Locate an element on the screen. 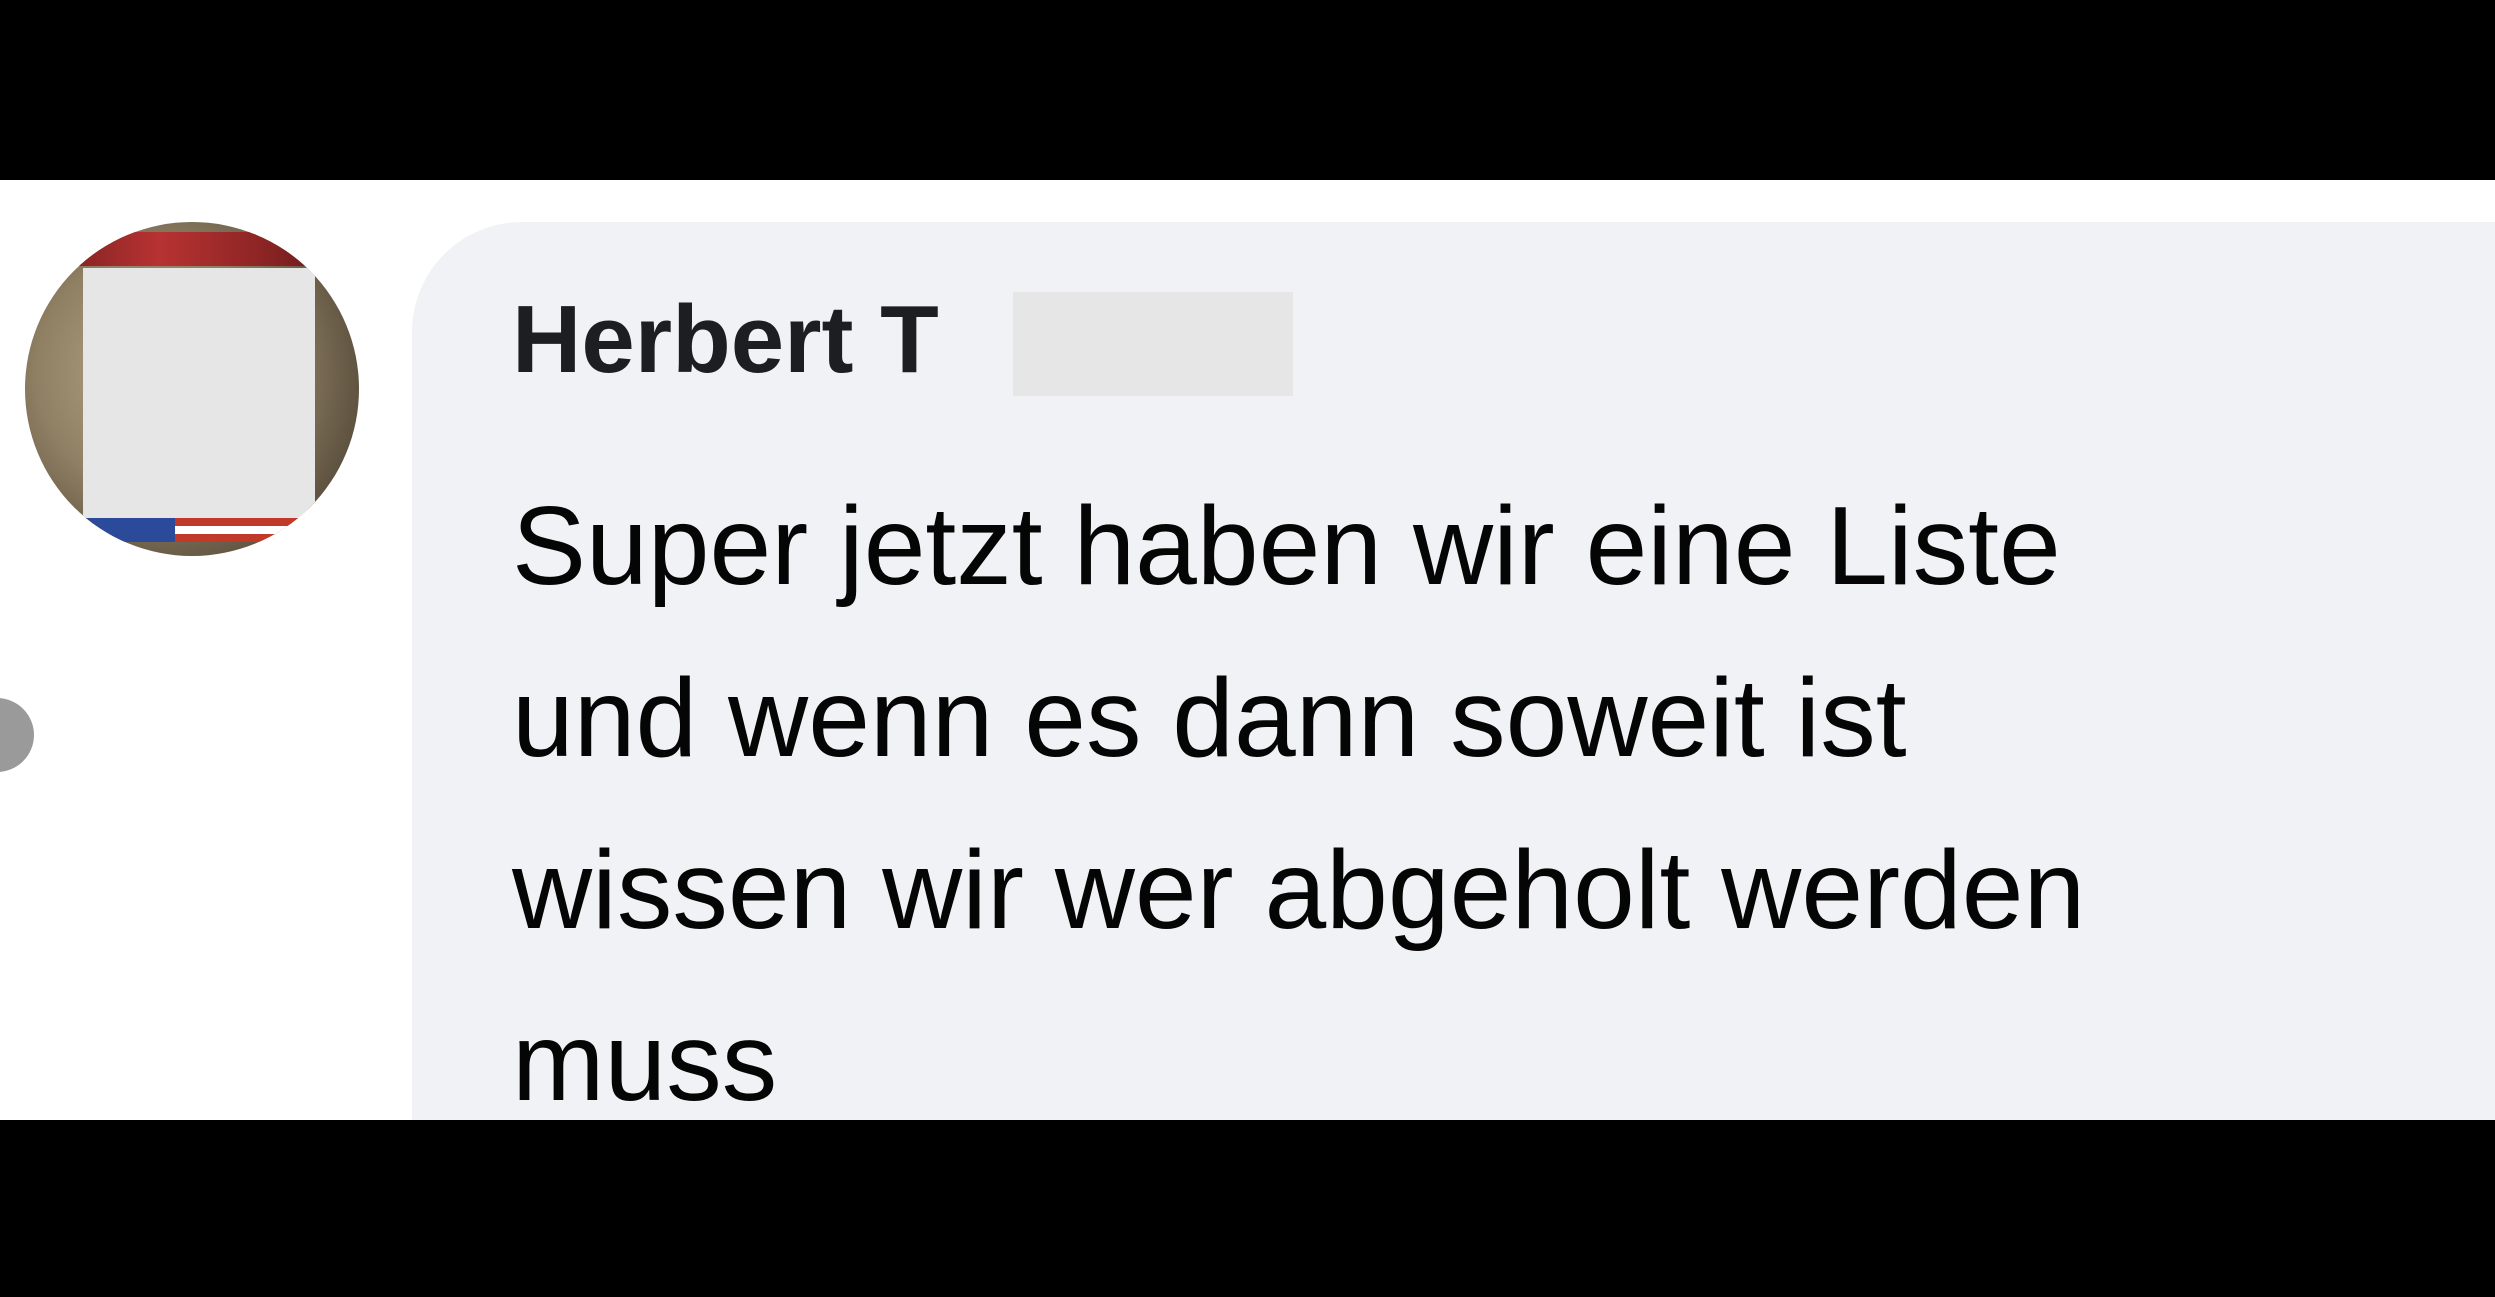 The height and width of the screenshot is (1297, 2495). comment-line: Super jetzt haben wir eine Liste is located at coordinates (1286, 546).